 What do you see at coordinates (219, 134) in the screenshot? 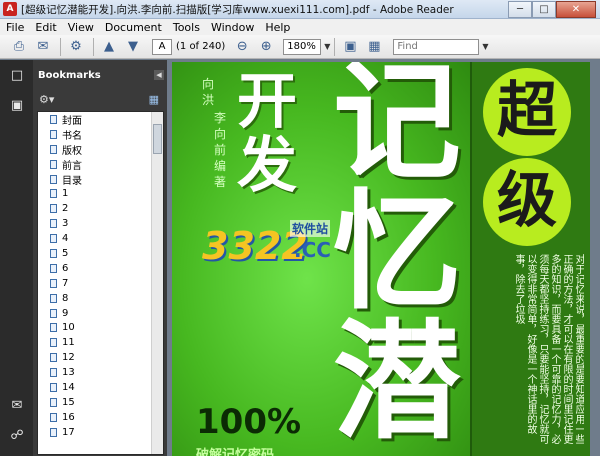
I see `author-name-2-text: 李向前` at bounding box center [219, 134].